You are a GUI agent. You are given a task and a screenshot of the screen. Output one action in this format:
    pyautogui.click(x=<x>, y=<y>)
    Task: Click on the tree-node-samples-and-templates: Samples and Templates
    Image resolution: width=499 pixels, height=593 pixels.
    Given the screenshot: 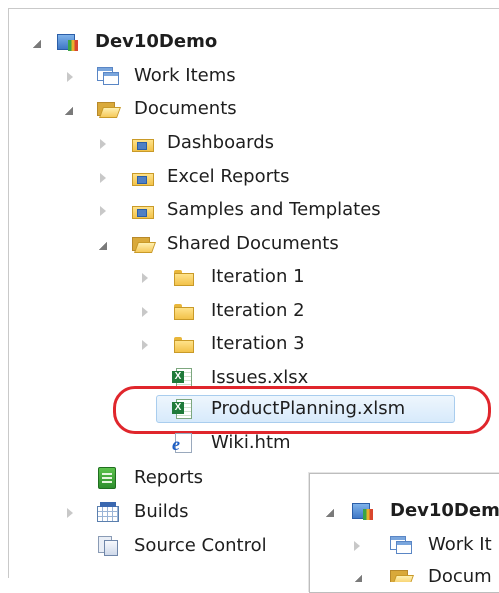 What is the action you would take?
    pyautogui.click(x=249, y=210)
    